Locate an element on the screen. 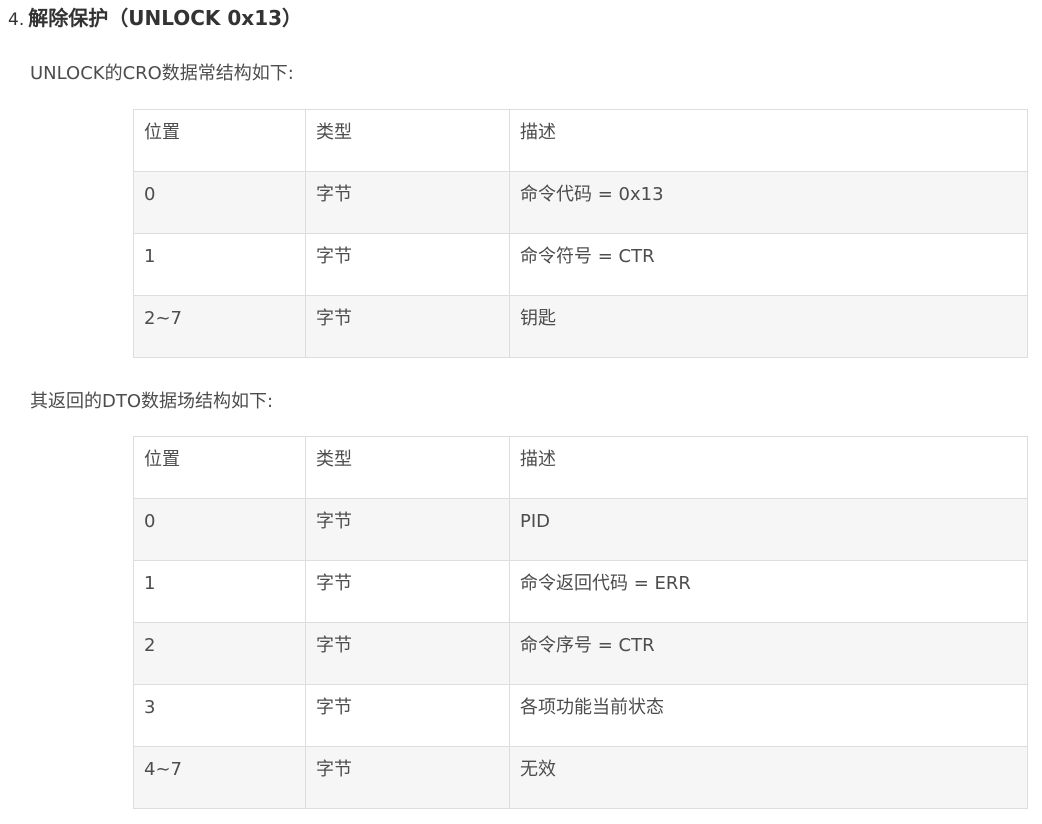 This screenshot has height=824, width=1042. cell-position: 4~7 is located at coordinates (219, 777).